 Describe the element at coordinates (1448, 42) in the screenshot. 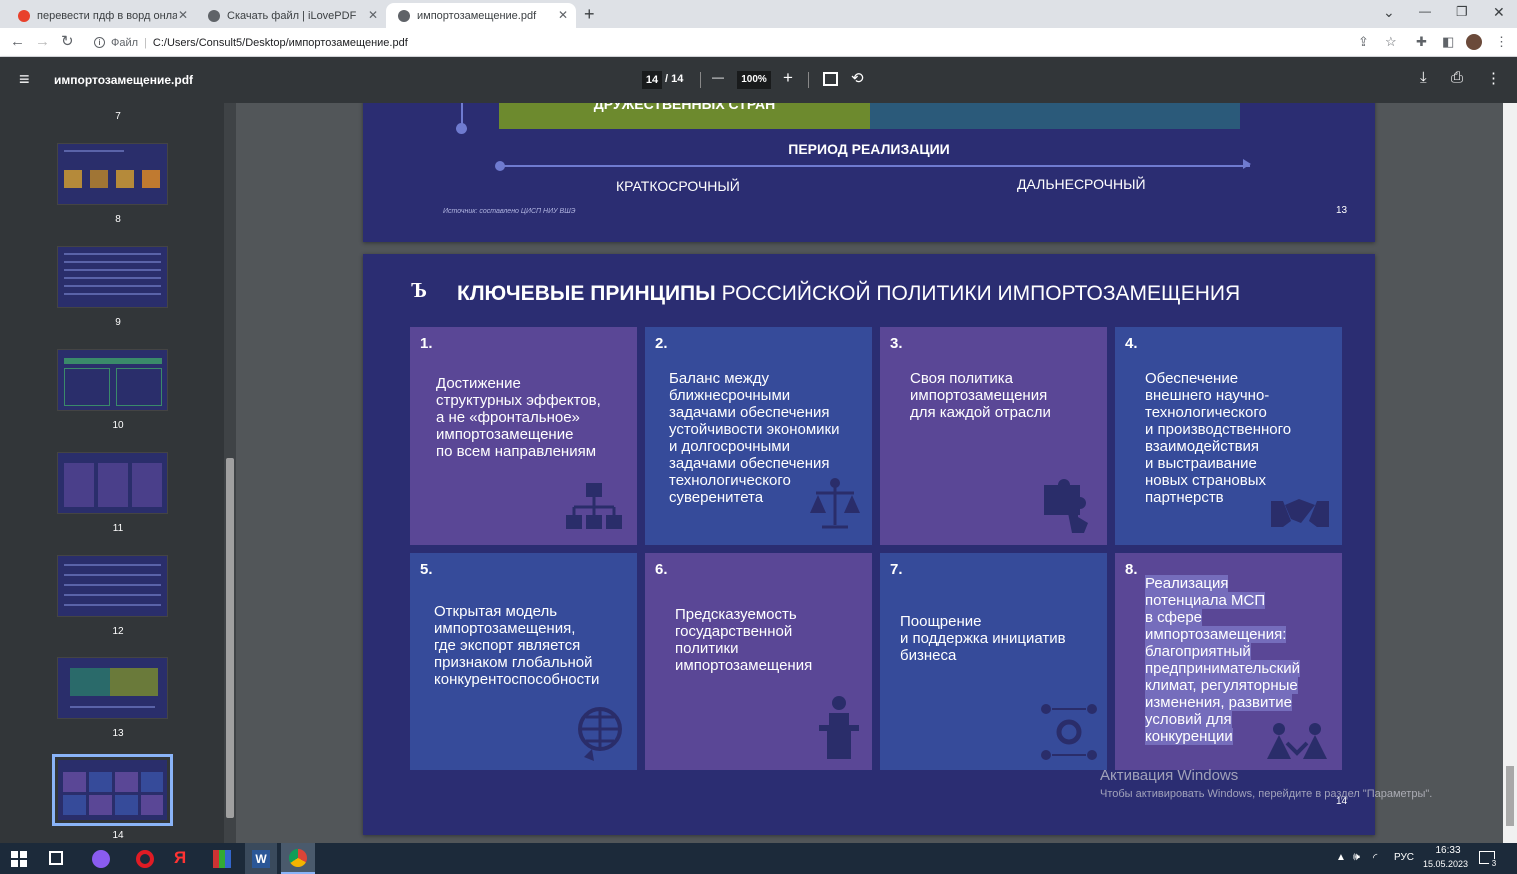

I see `side-panel-icon: ◧` at that location.